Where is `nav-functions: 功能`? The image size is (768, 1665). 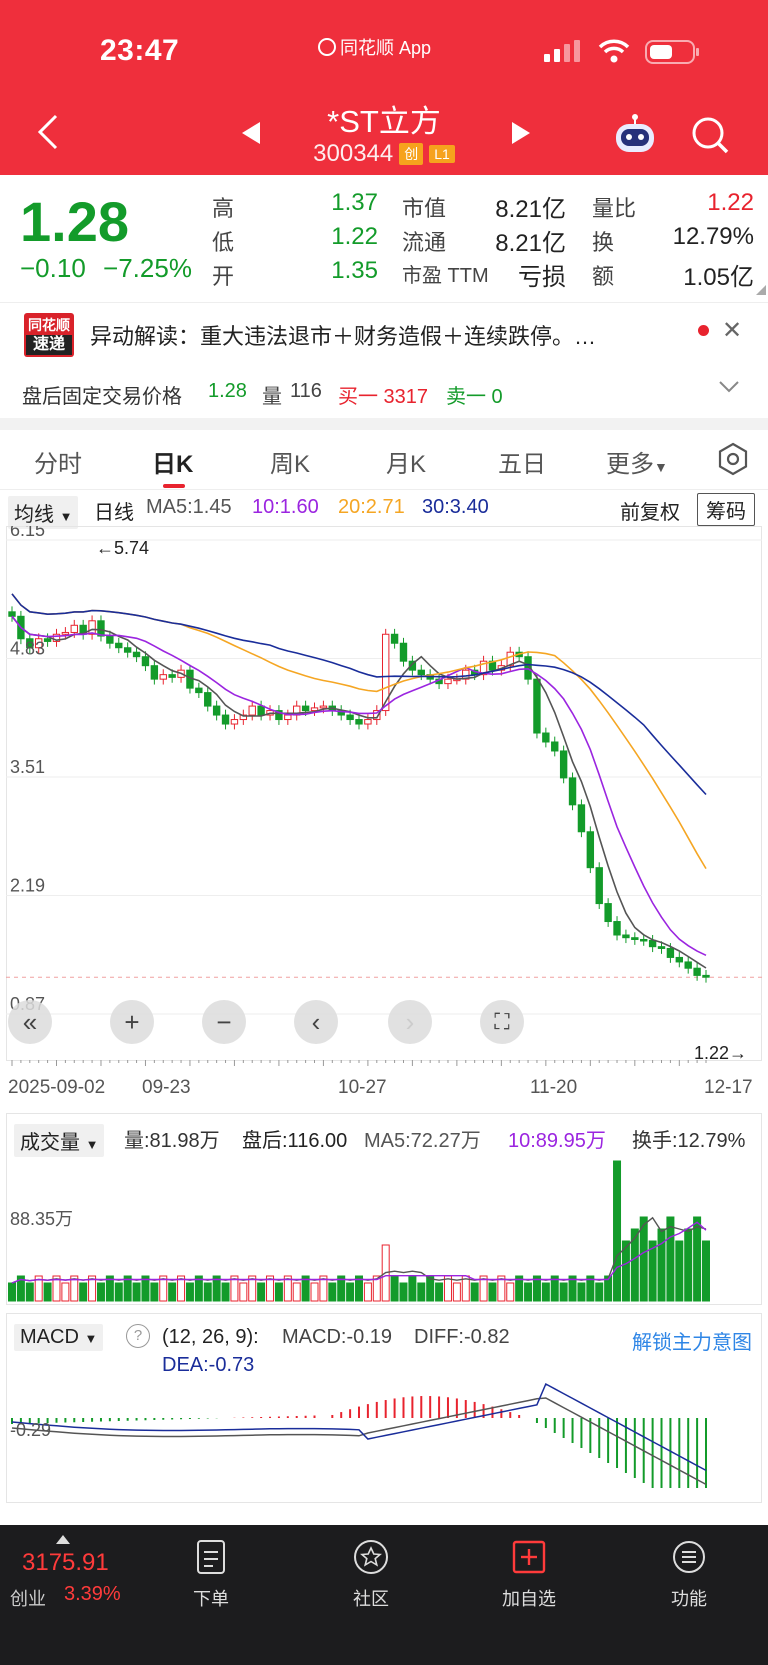
nav-functions: 功能 is located at coordinates (689, 1573).